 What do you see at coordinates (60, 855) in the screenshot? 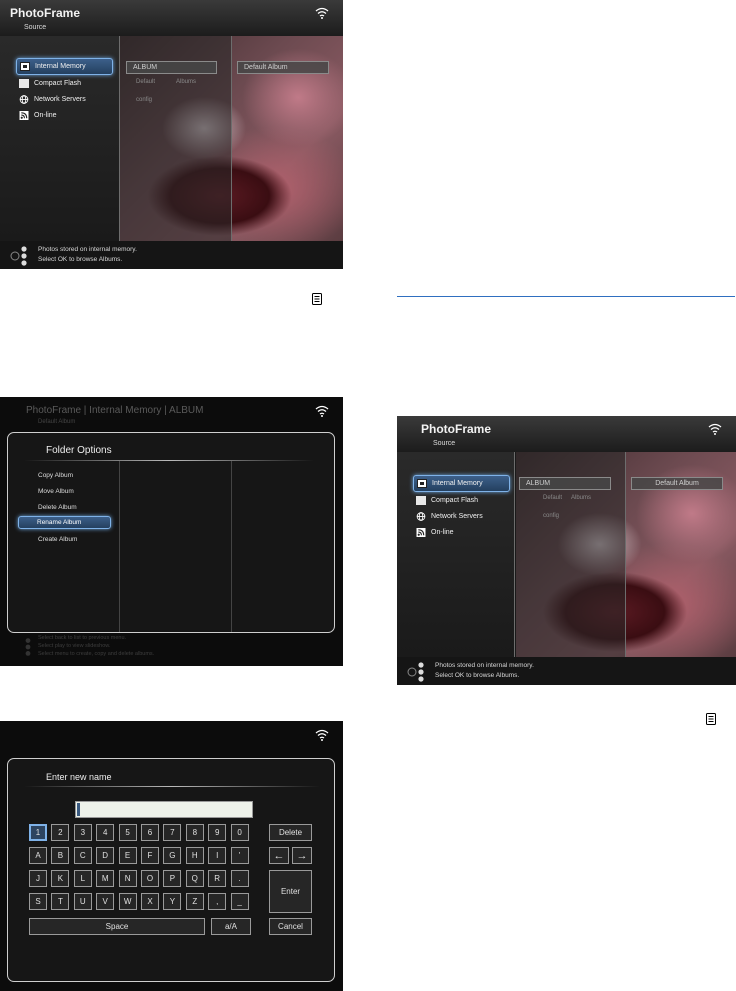
I see `key-1-1: B` at bounding box center [60, 855].